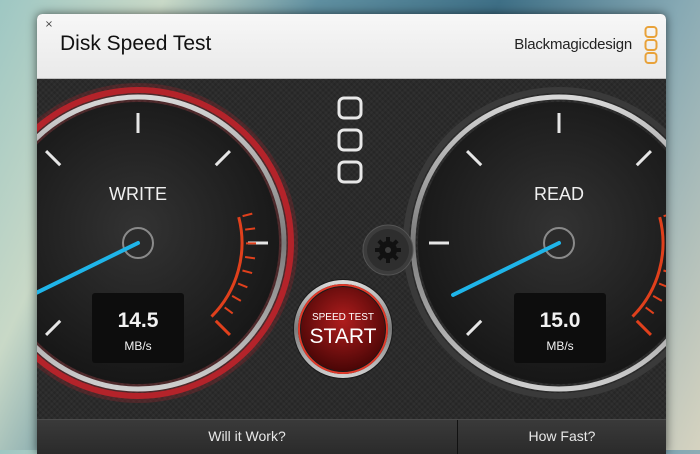 This screenshot has height=454, width=700. I want to click on tab-will-it-work: Will it Work?, so click(247, 437).